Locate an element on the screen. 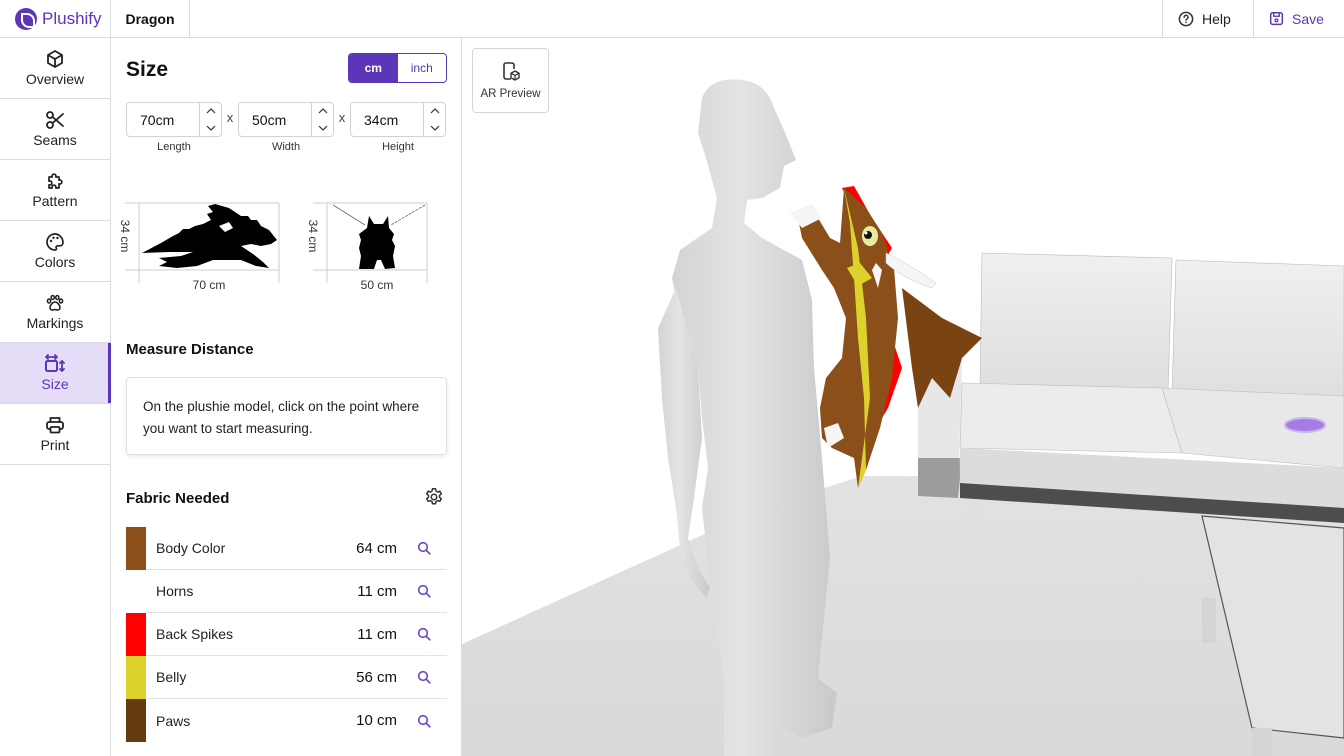 The width and height of the screenshot is (1344, 756). scissors-icon is located at coordinates (55, 120).